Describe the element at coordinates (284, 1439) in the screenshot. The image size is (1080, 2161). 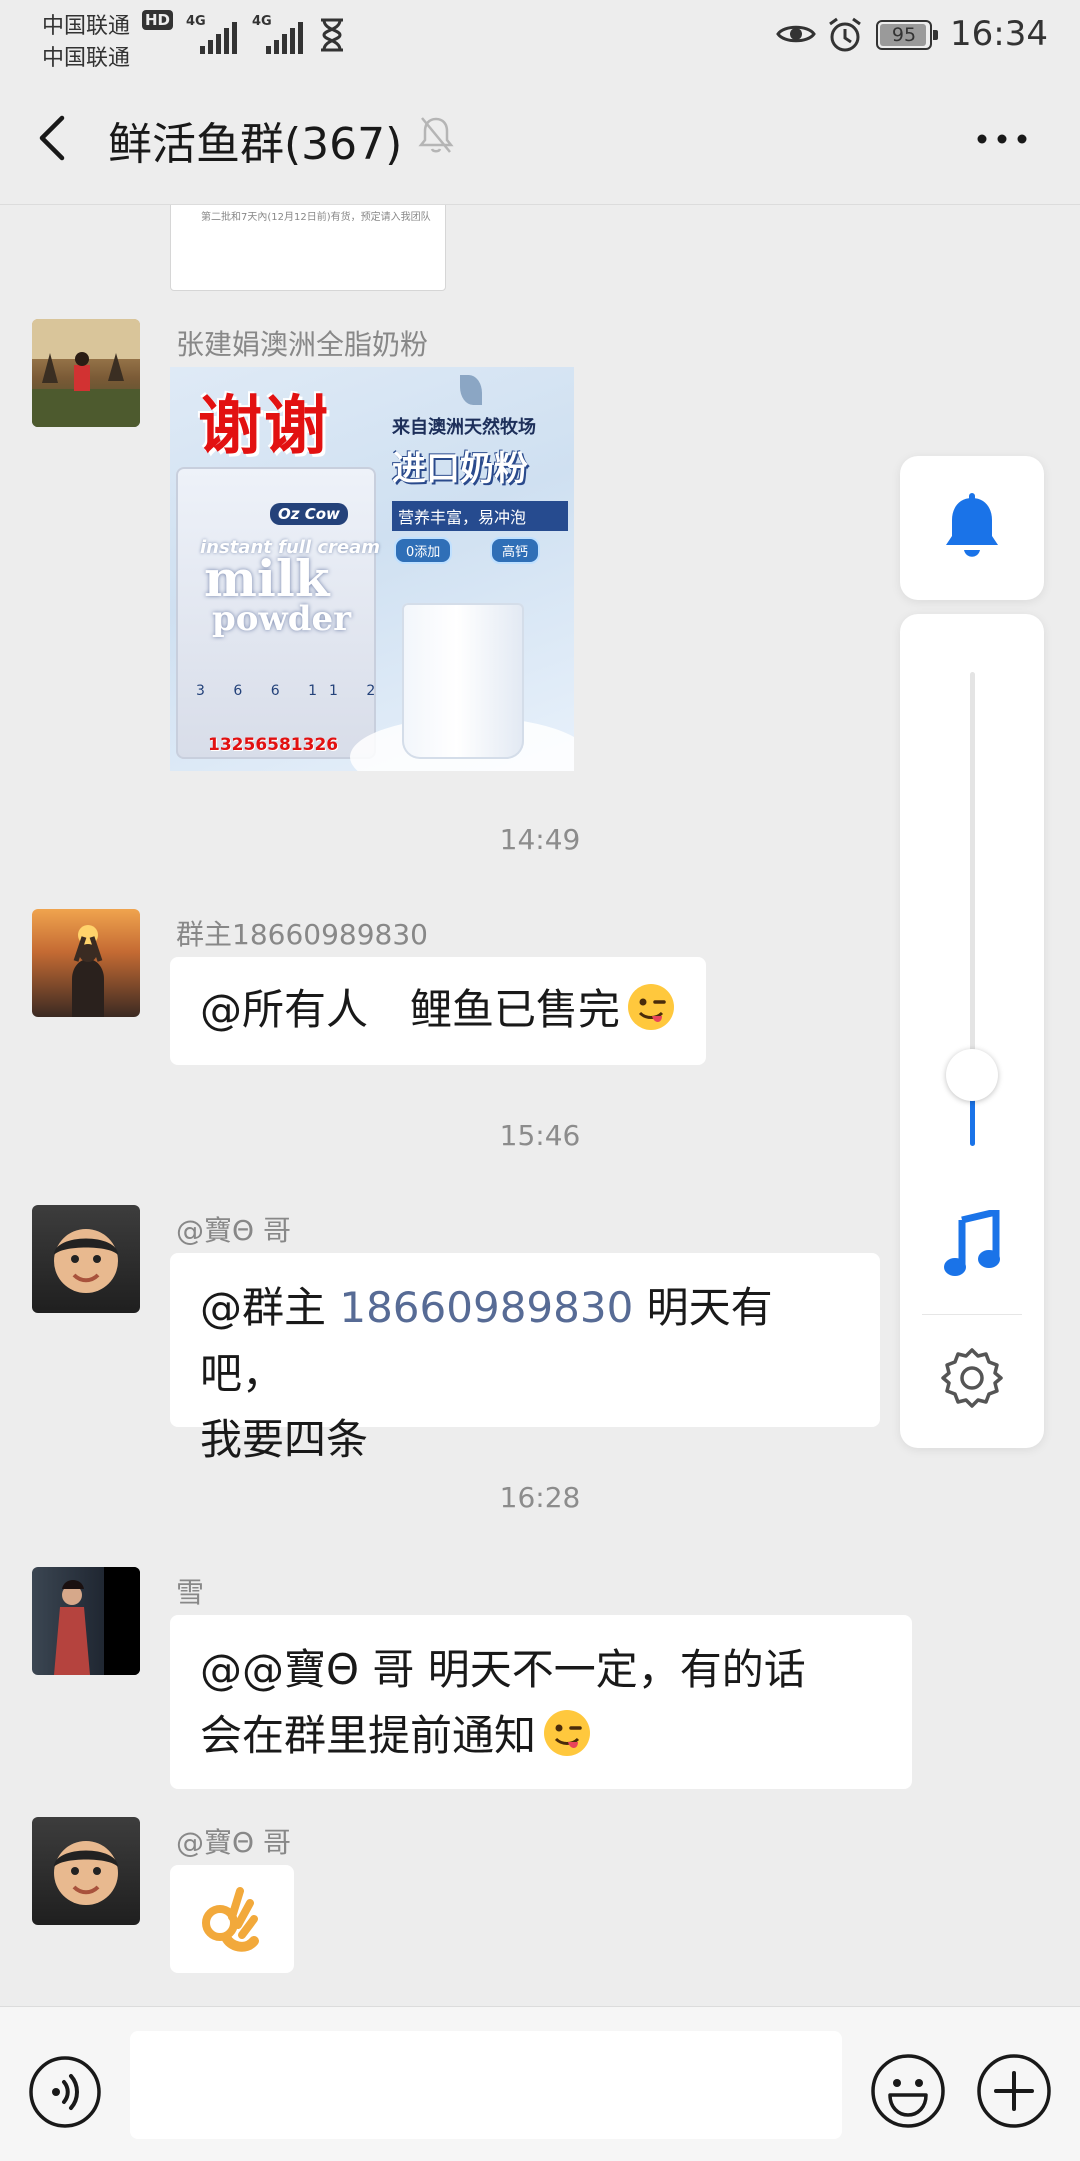
I see `message-text-line-2: 我要四条` at that location.